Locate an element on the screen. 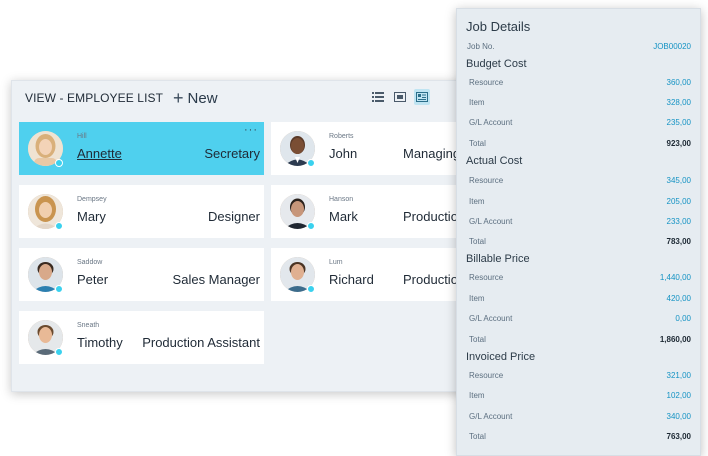 The height and width of the screenshot is (456, 708). employee-first-name: Richard is located at coordinates (351, 279).